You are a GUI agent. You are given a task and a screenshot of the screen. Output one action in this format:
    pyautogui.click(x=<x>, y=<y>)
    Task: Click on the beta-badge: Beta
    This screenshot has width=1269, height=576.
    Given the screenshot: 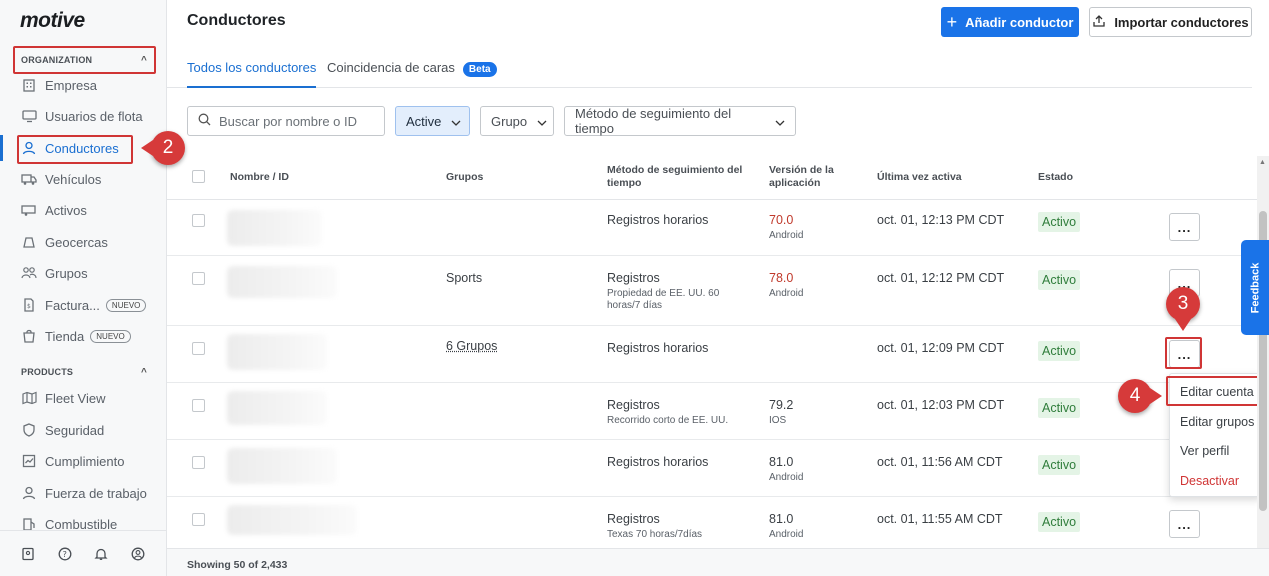 What is the action you would take?
    pyautogui.click(x=479, y=69)
    